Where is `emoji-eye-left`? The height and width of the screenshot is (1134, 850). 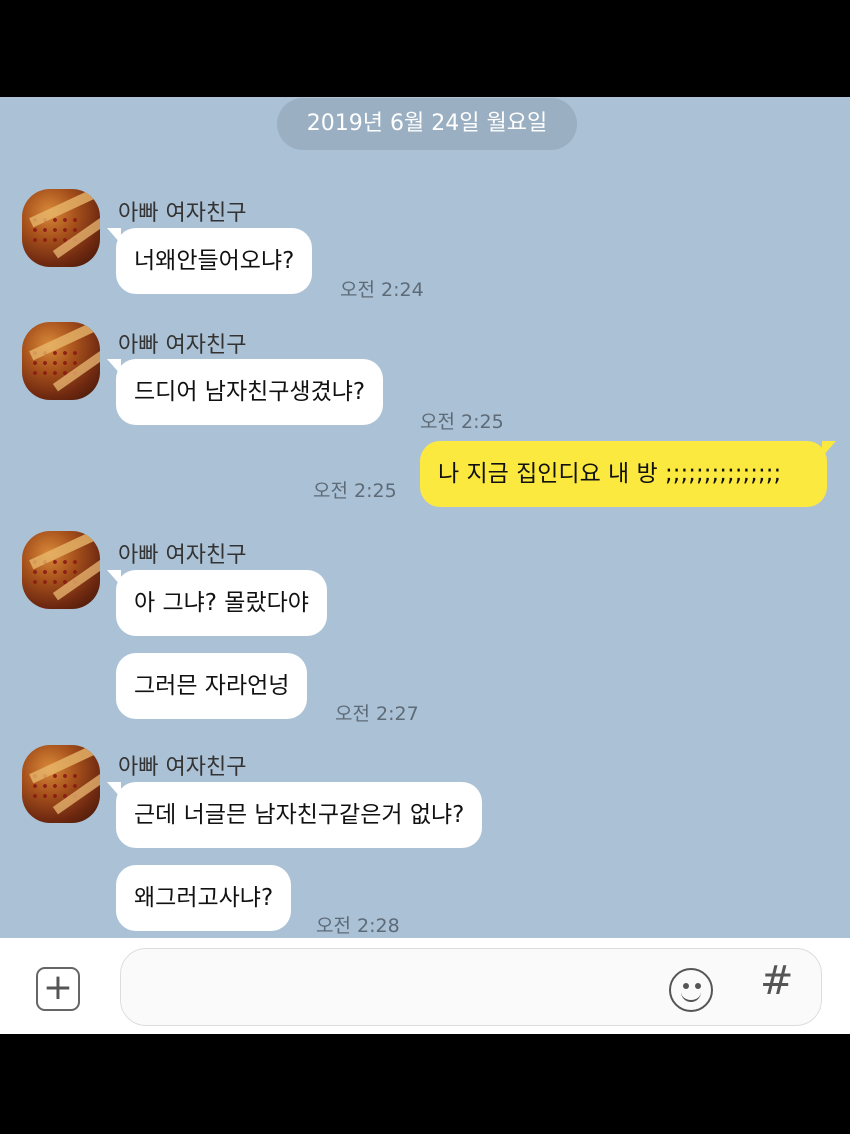 emoji-eye-left is located at coordinates (686, 986).